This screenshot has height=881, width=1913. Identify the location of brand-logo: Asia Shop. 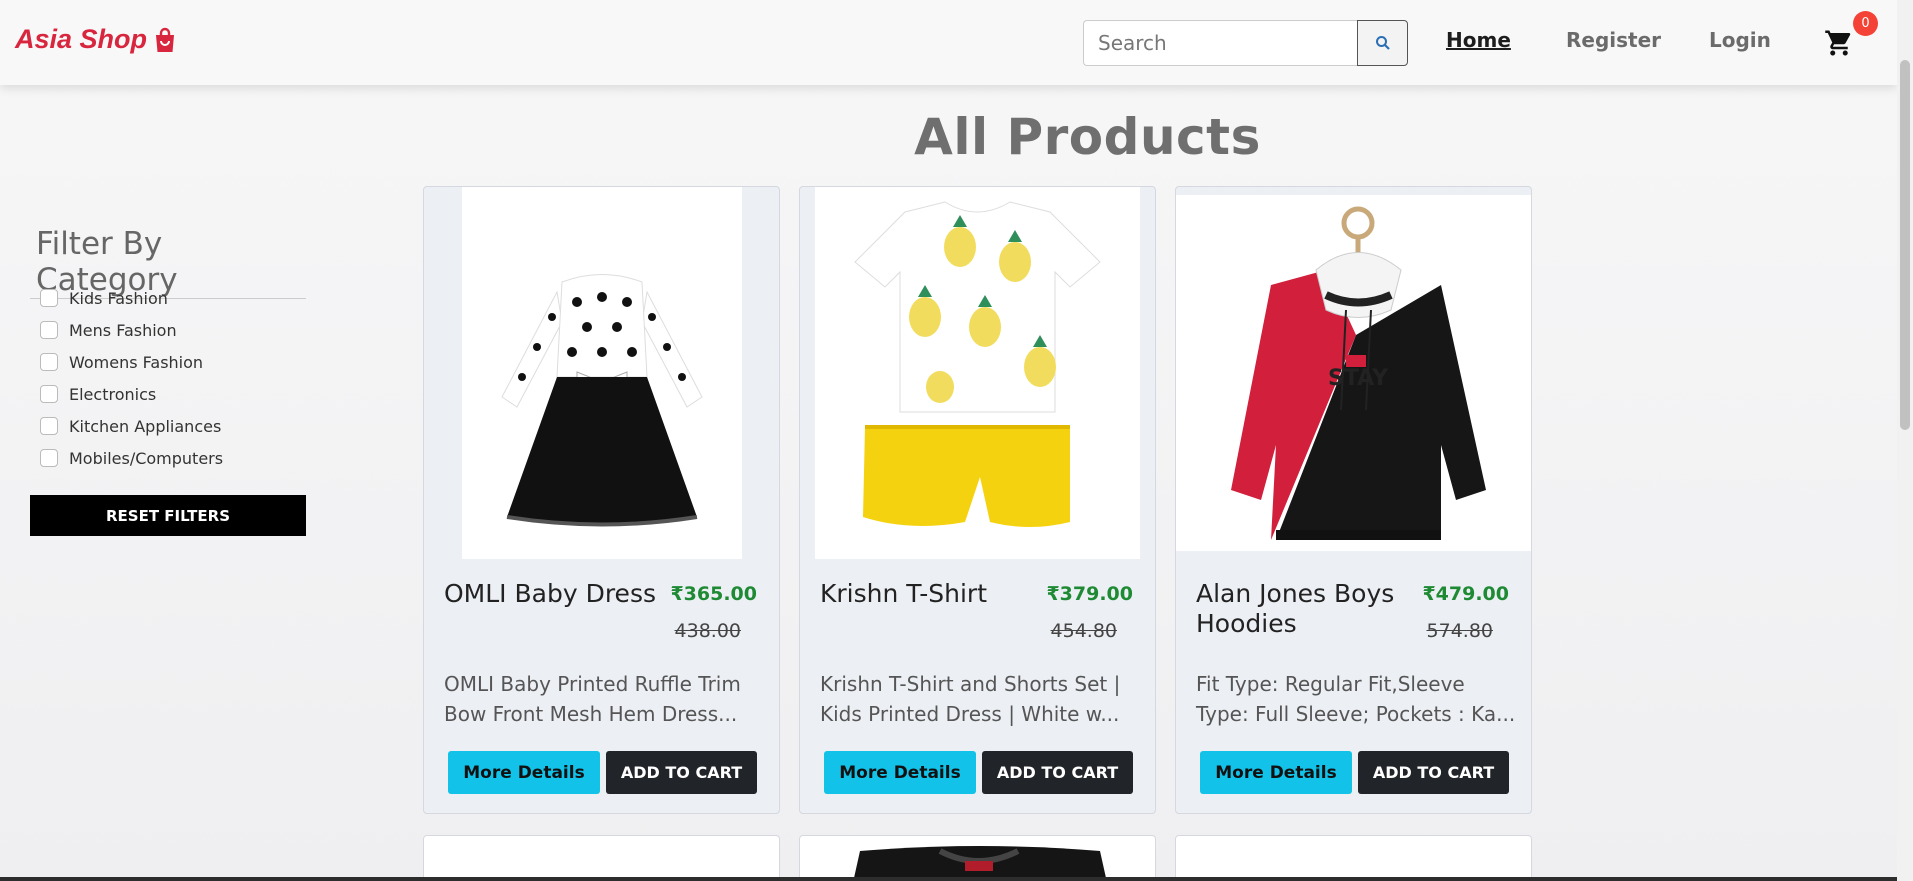
(96, 39).